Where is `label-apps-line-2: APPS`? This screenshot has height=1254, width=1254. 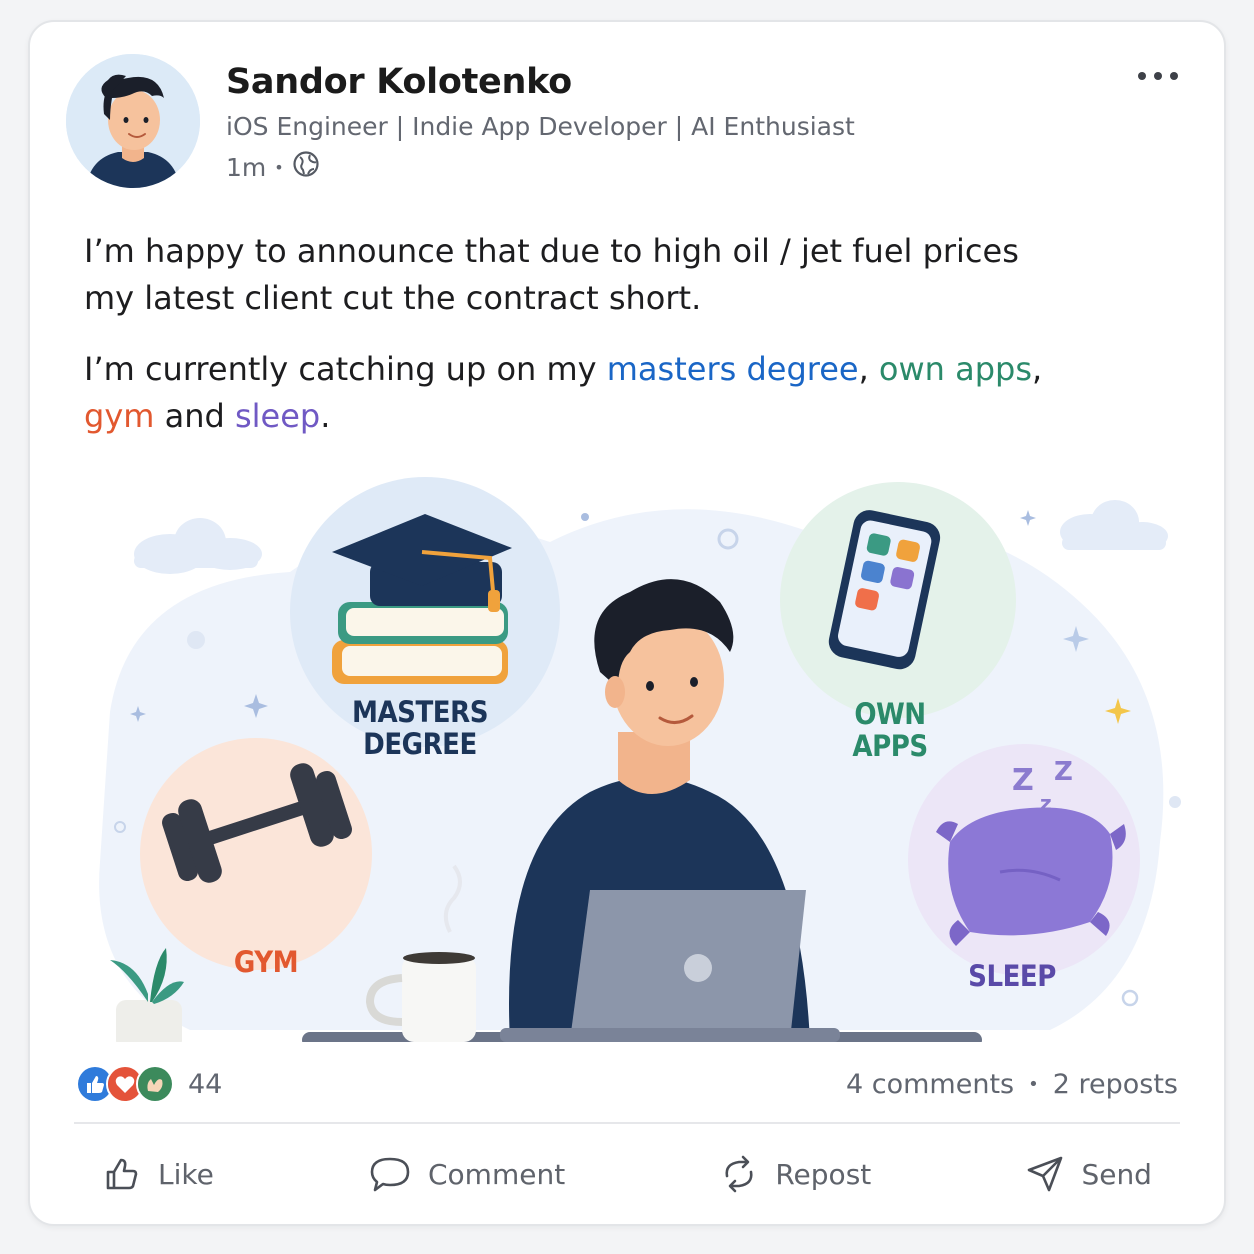 label-apps-line-2: APPS is located at coordinates (890, 746).